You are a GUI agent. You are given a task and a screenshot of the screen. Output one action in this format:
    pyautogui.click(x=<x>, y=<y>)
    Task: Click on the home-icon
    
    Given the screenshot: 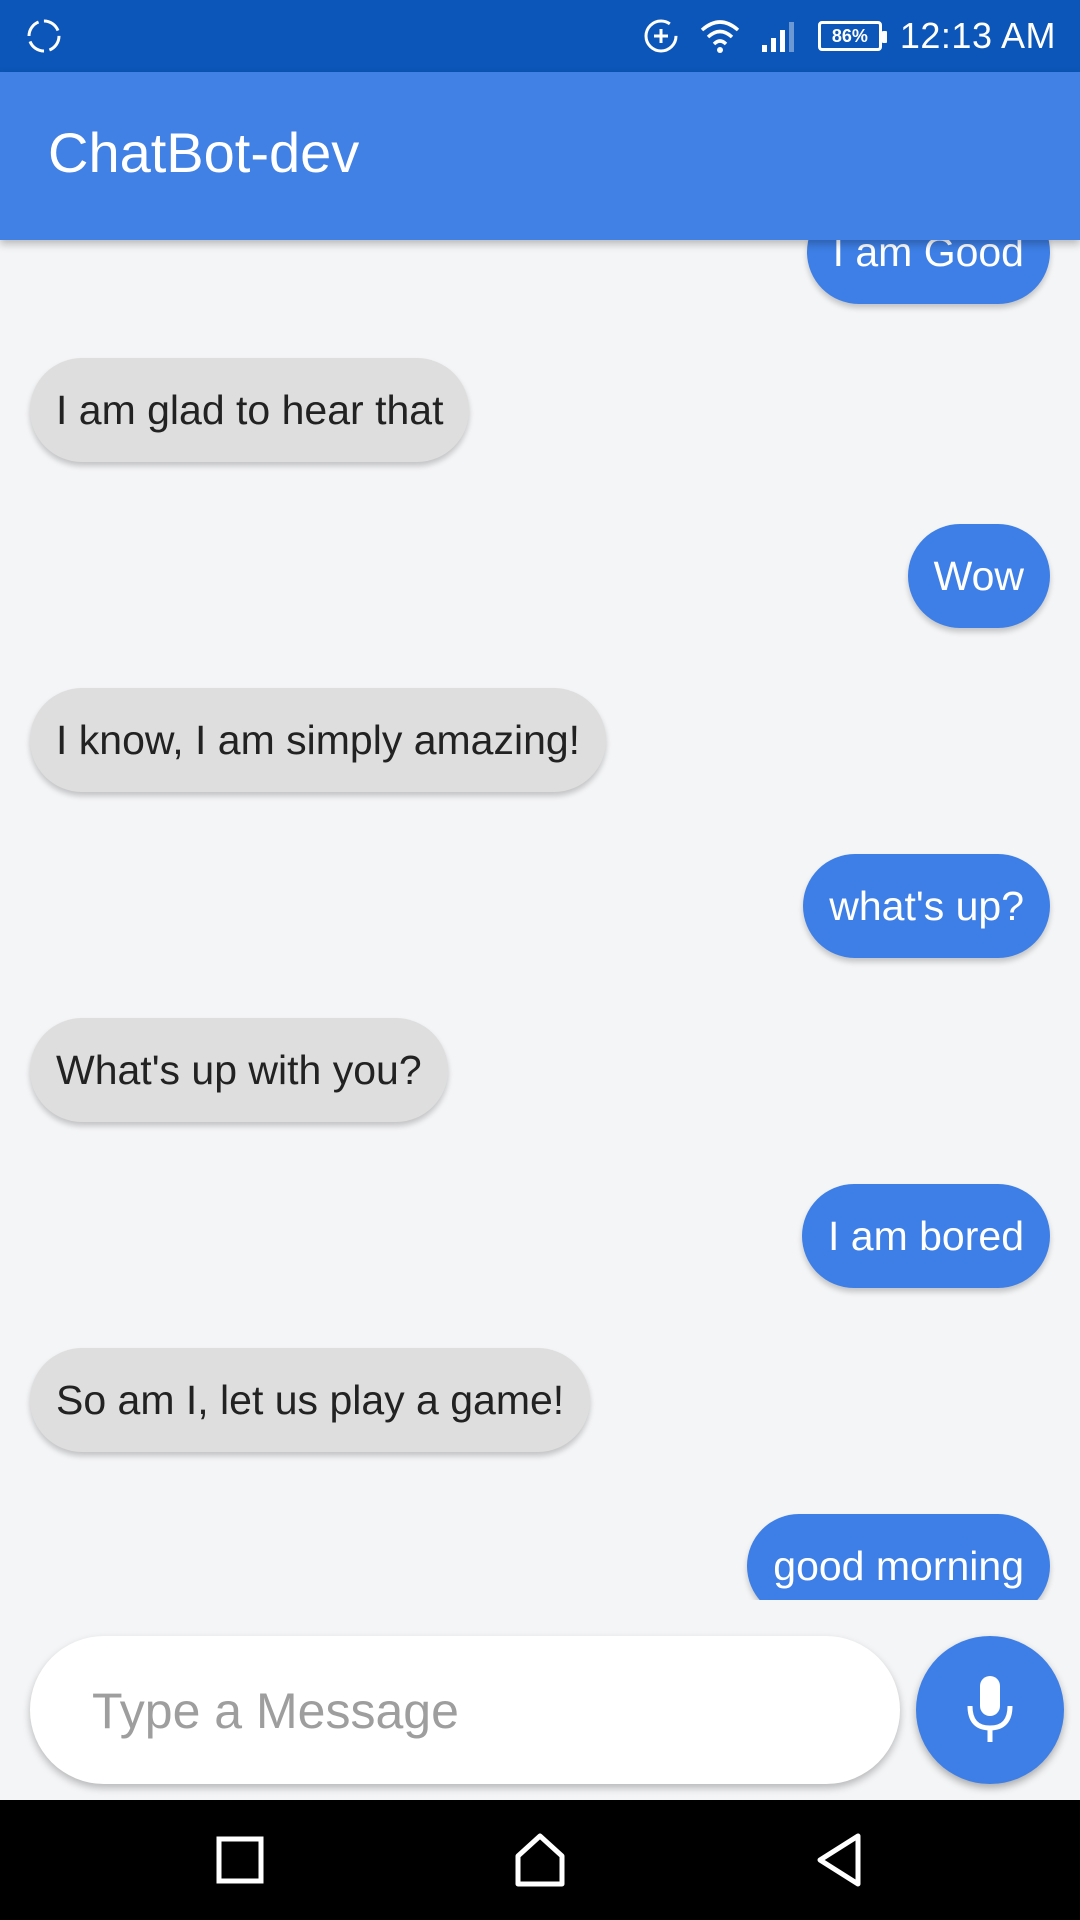 What is the action you would take?
    pyautogui.click(x=540, y=1860)
    